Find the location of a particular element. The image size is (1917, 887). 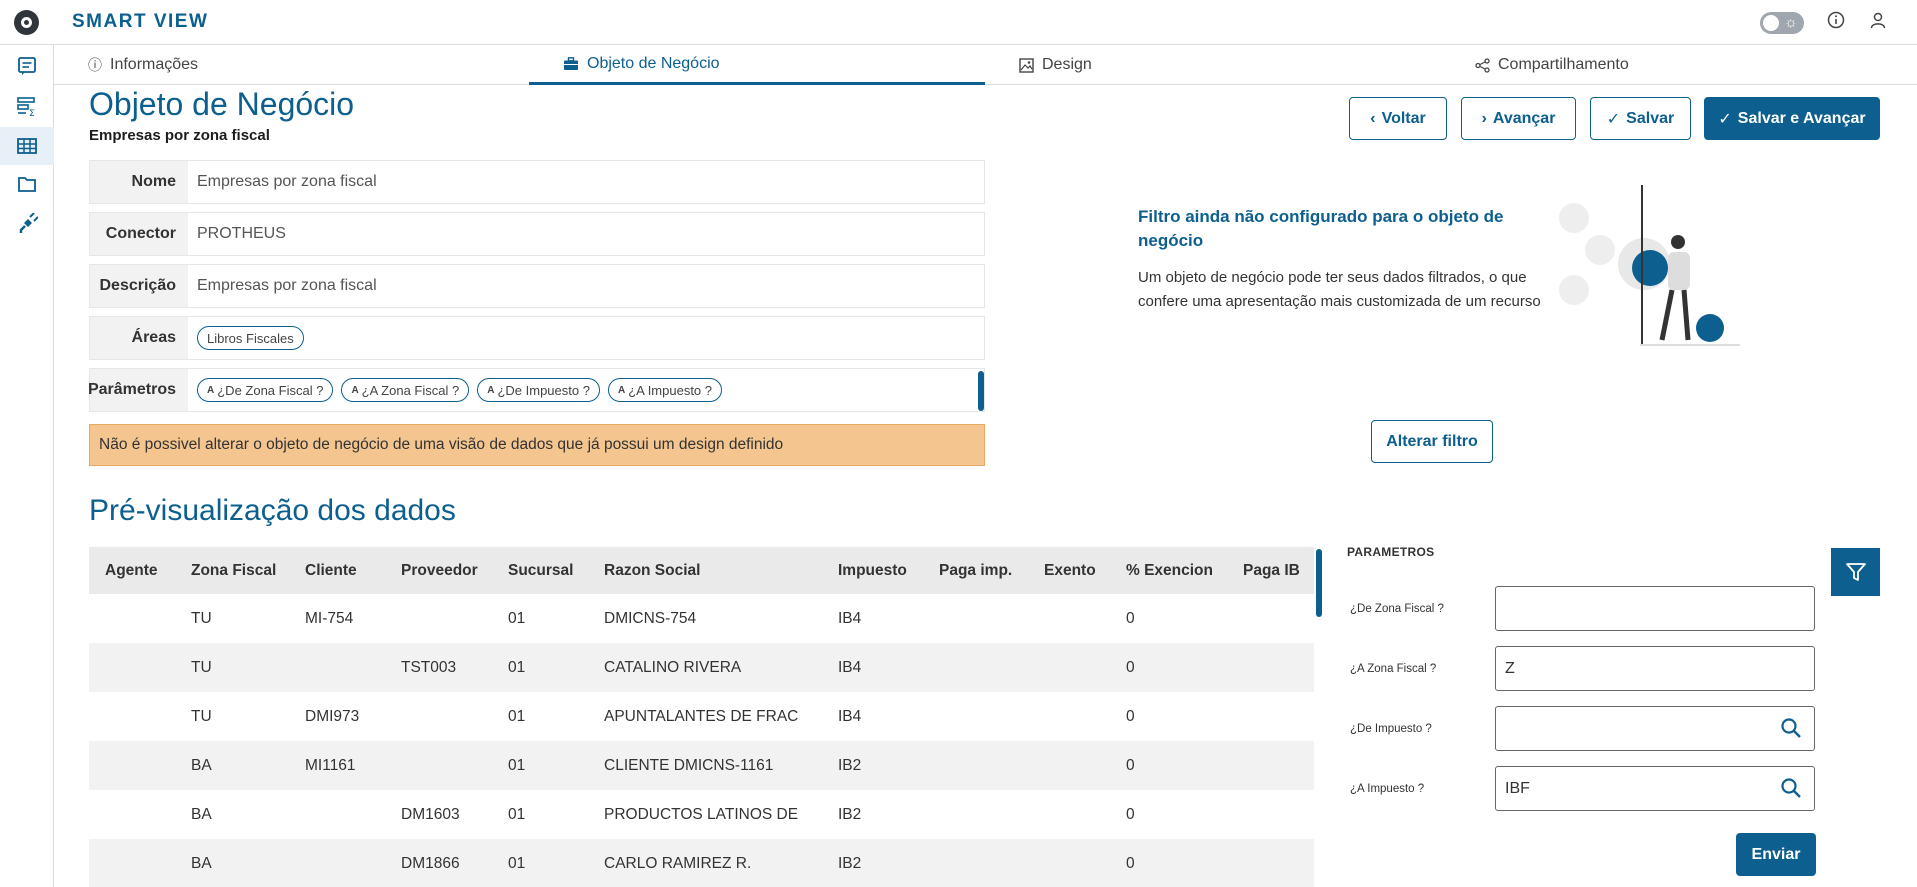

submit-parameters-button: Enviar is located at coordinates (1776, 854).